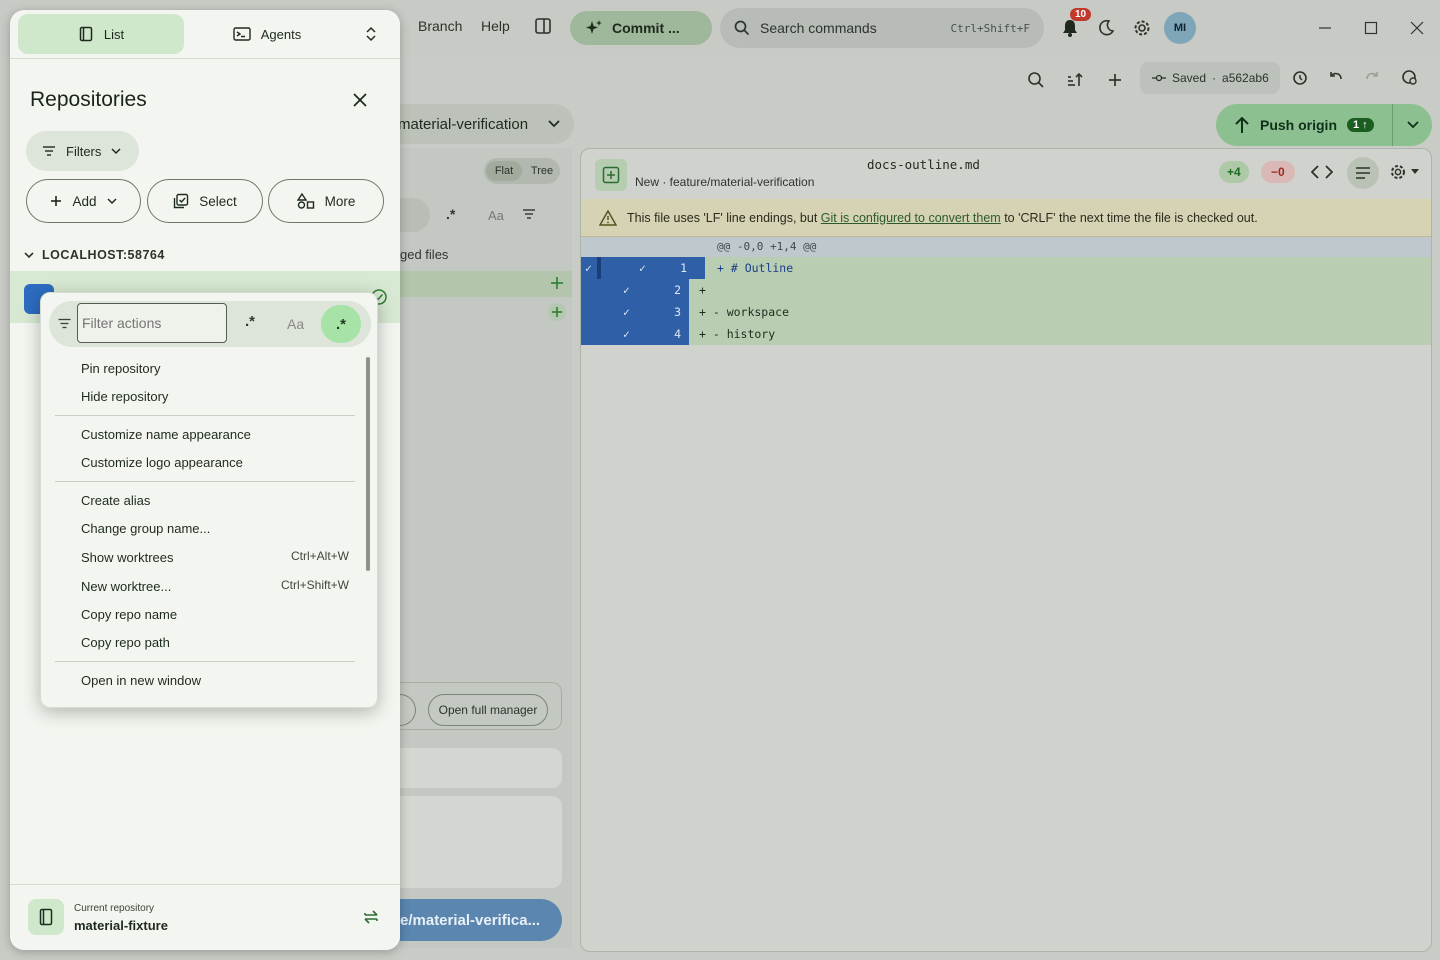  What do you see at coordinates (326, 201) in the screenshot?
I see `more-button: More` at bounding box center [326, 201].